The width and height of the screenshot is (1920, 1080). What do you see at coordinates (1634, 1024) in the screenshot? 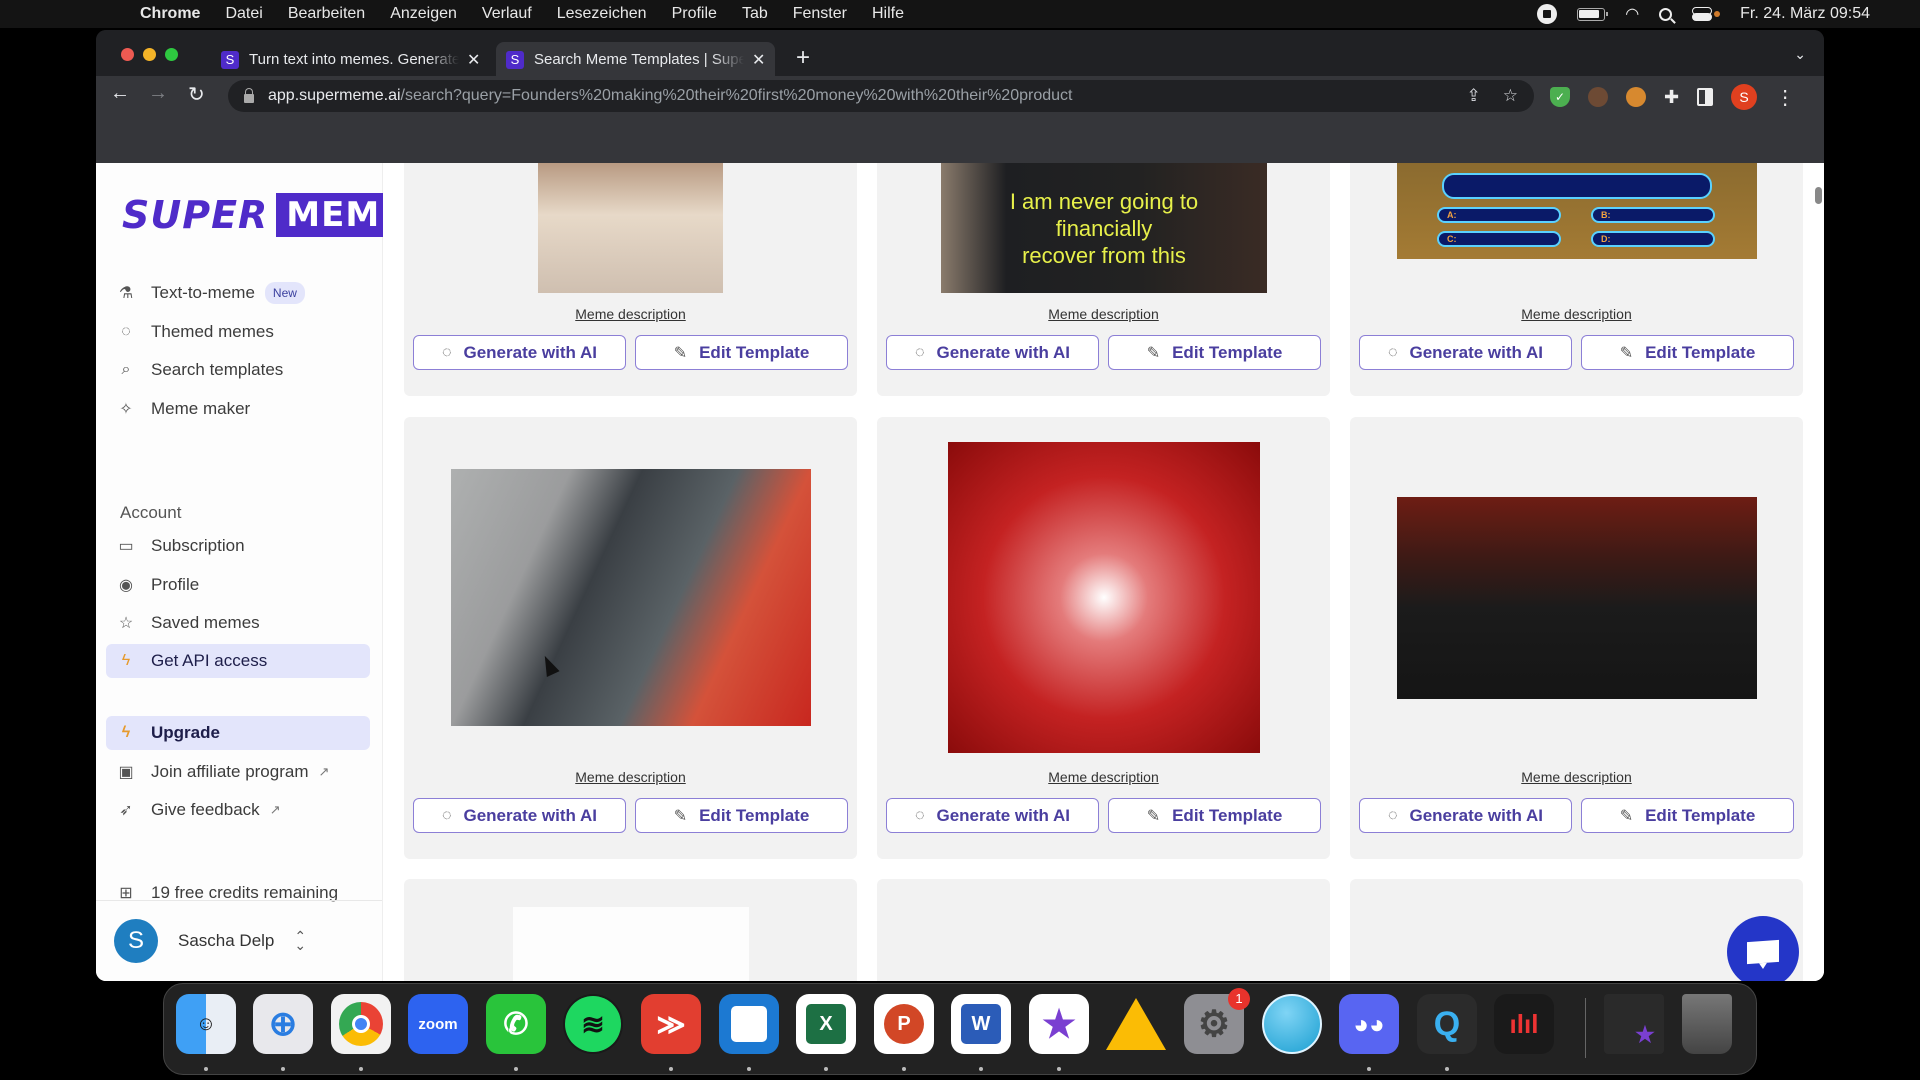
I see `dock-downloads-stack-icon: ★` at bounding box center [1634, 1024].